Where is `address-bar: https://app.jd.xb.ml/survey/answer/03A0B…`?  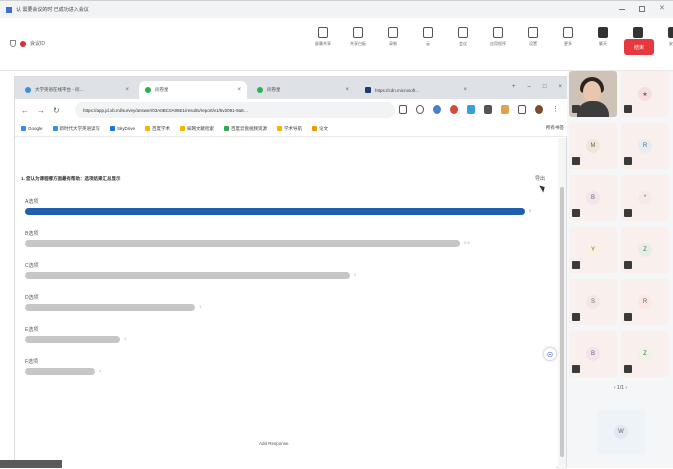 address-bar: https://app.jd.xb.ml/survey/answer/03A0B… is located at coordinates (235, 110).